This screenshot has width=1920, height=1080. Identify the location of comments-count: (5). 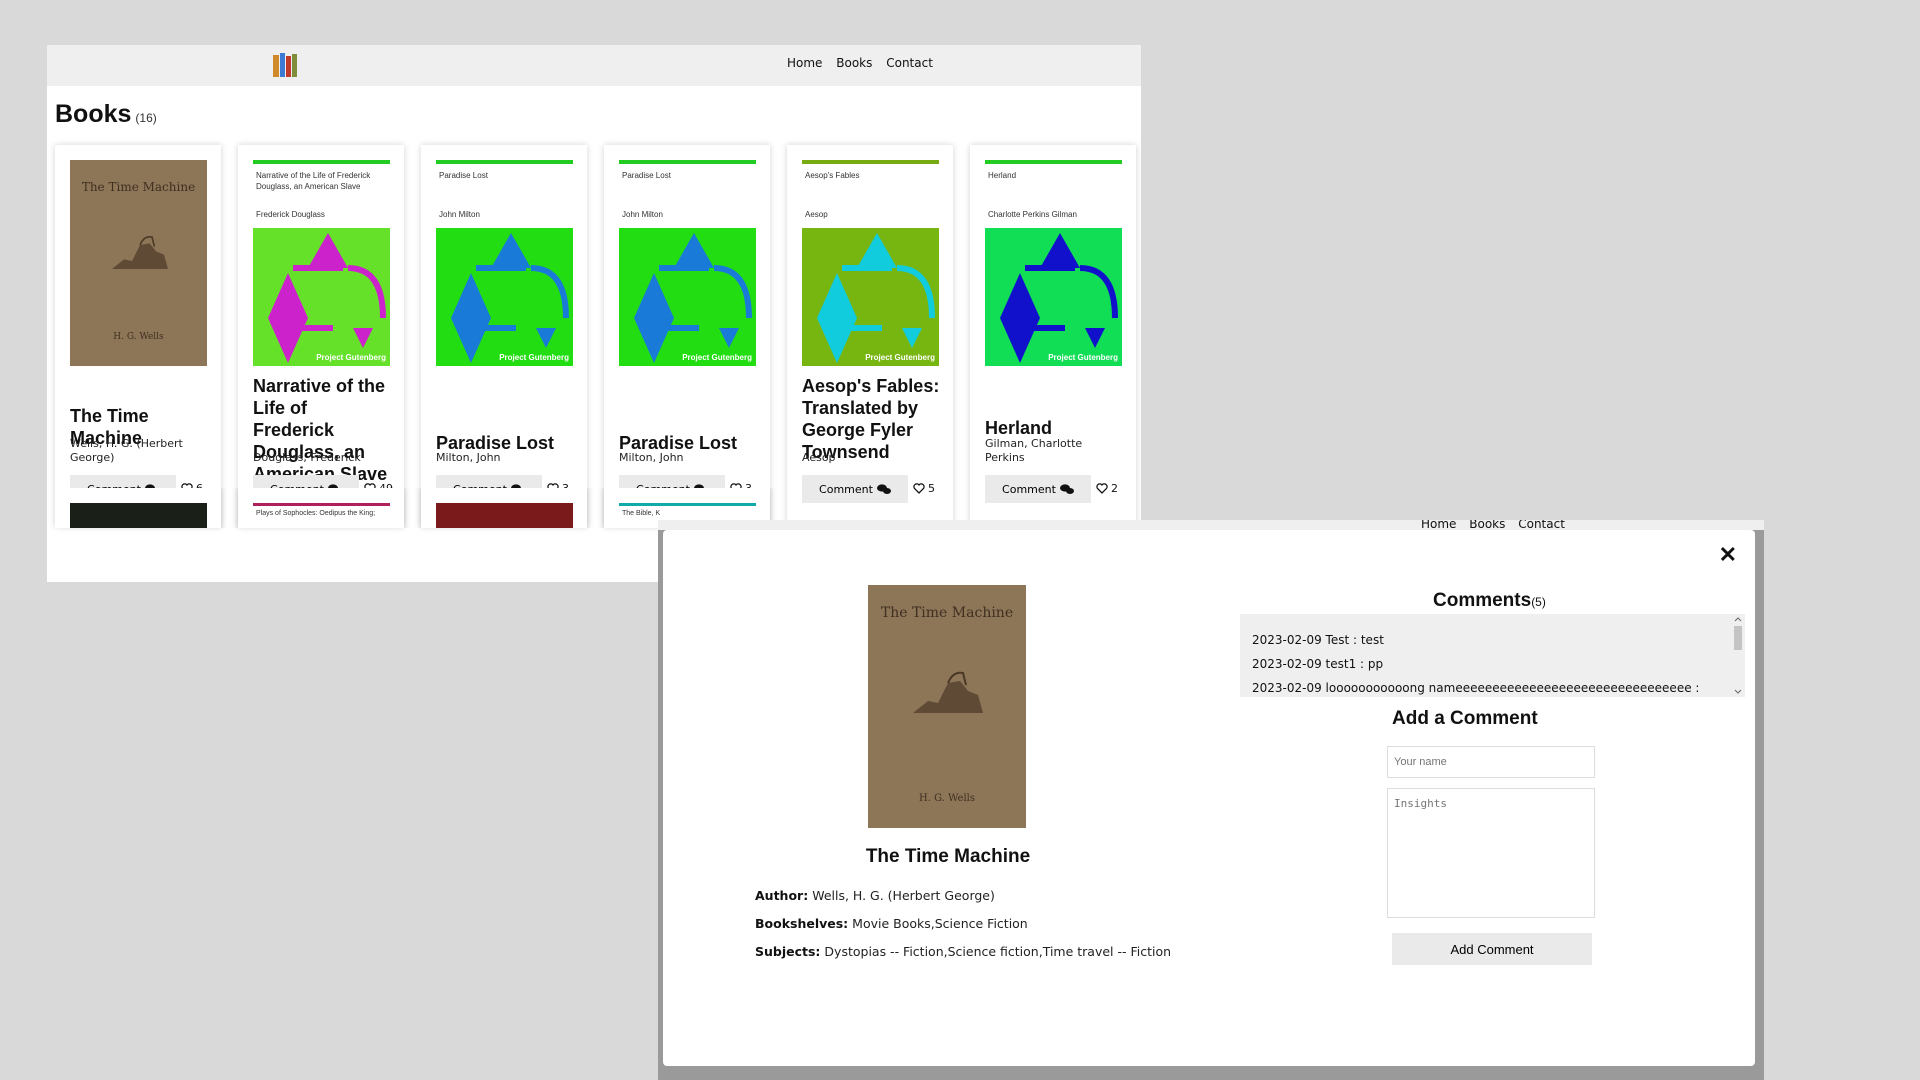
(1538, 602).